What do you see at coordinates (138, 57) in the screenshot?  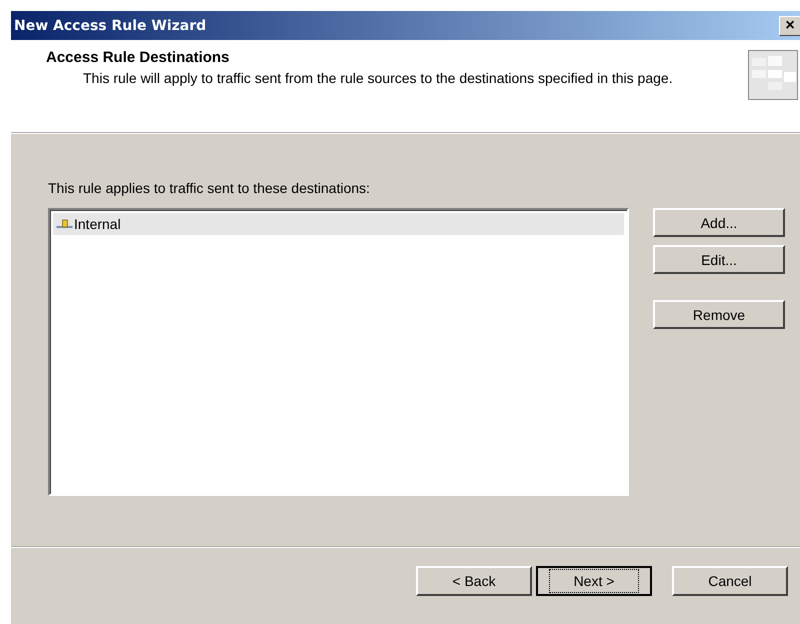 I see `page-title: Access Rule Destinations` at bounding box center [138, 57].